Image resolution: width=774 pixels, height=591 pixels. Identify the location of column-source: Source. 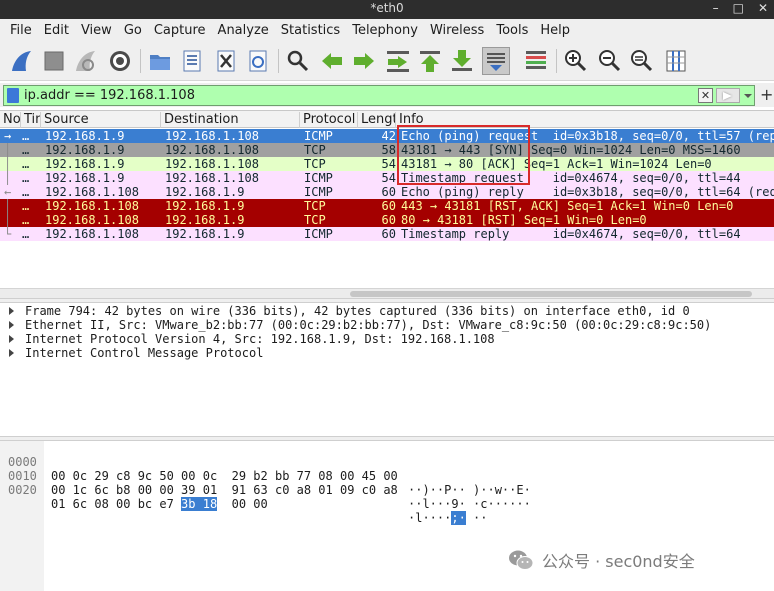
(101, 120).